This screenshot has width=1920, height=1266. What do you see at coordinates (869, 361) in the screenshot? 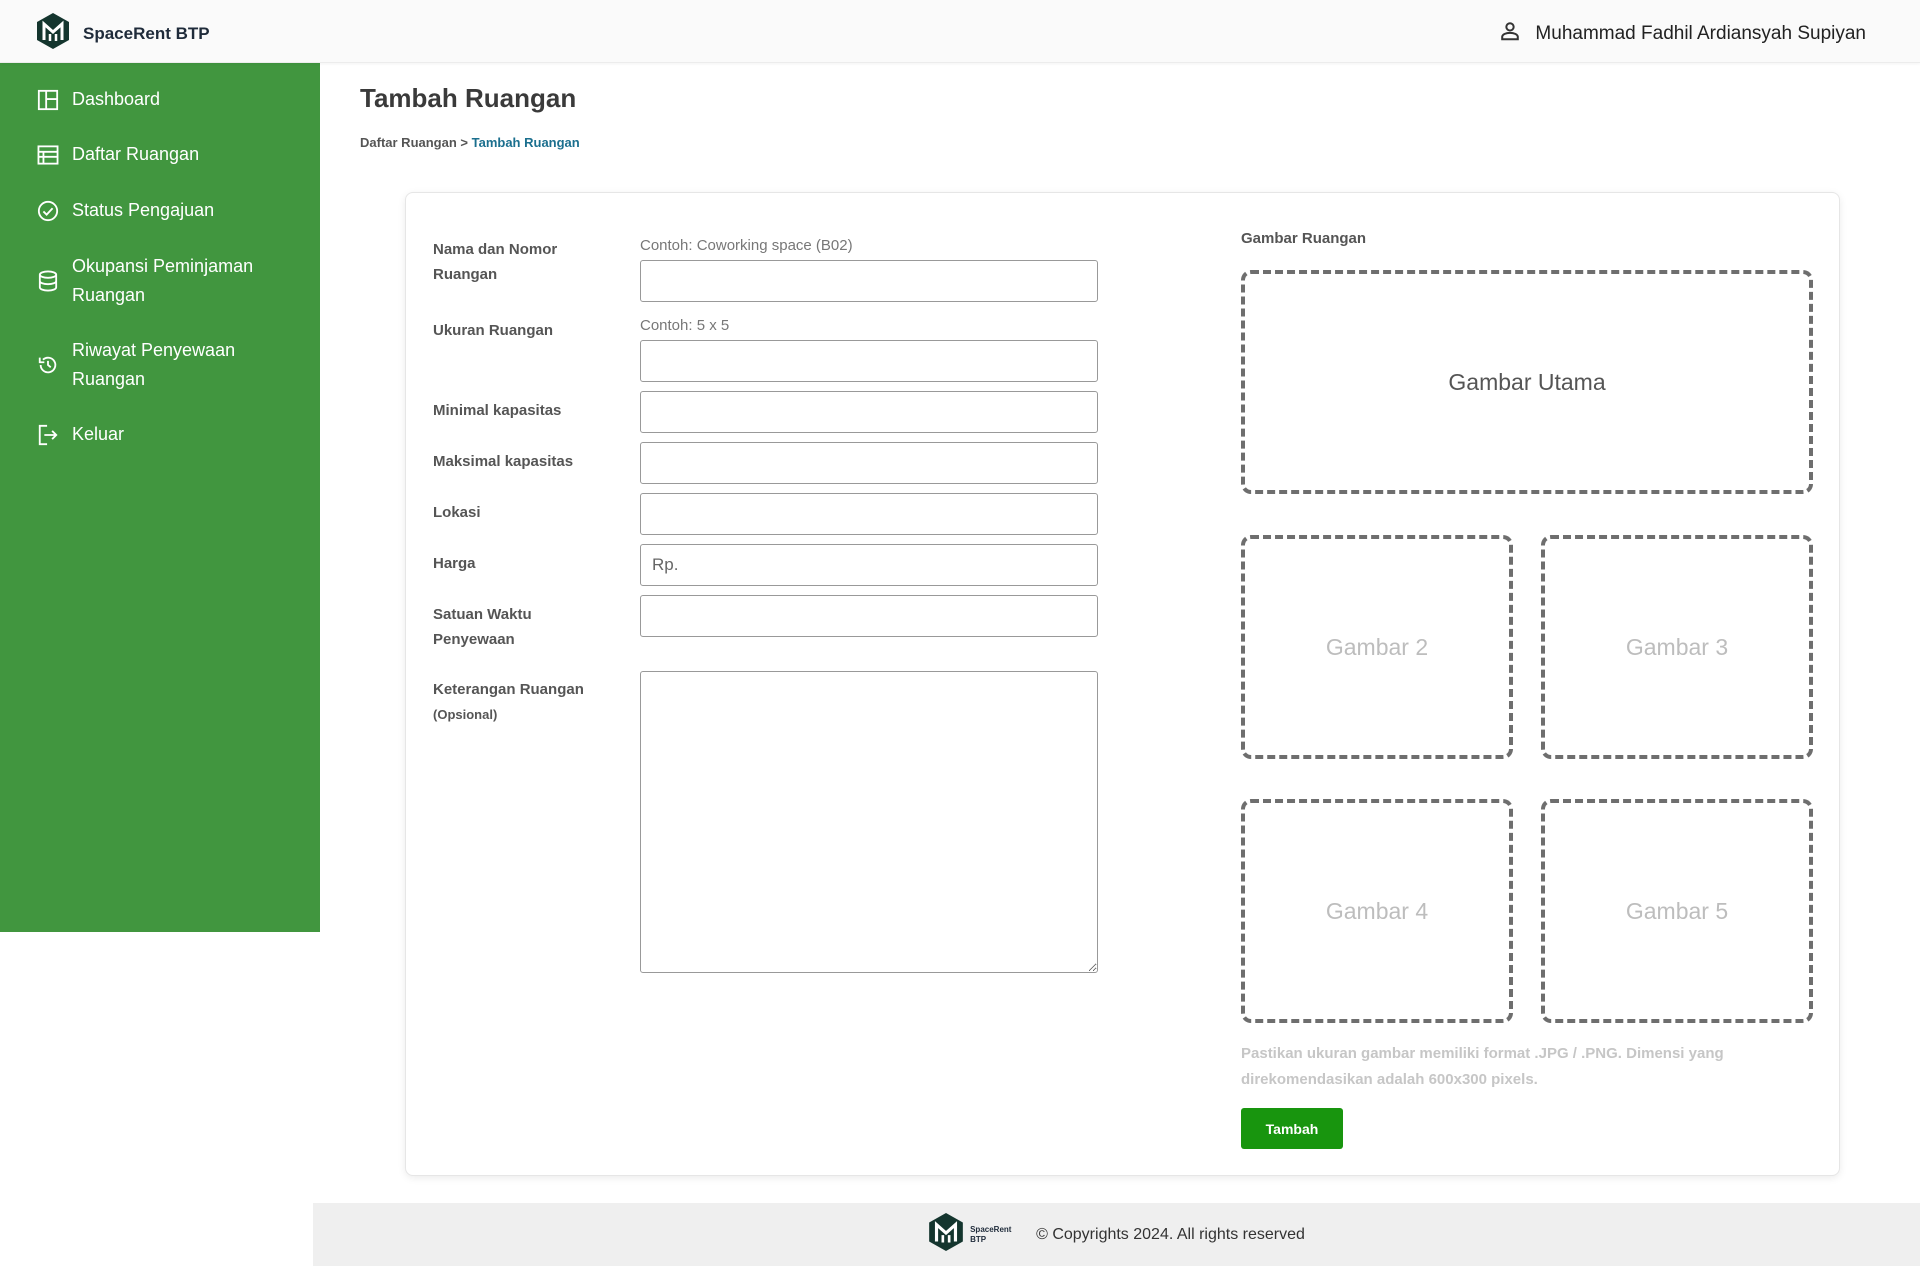
I see `room-size-input` at bounding box center [869, 361].